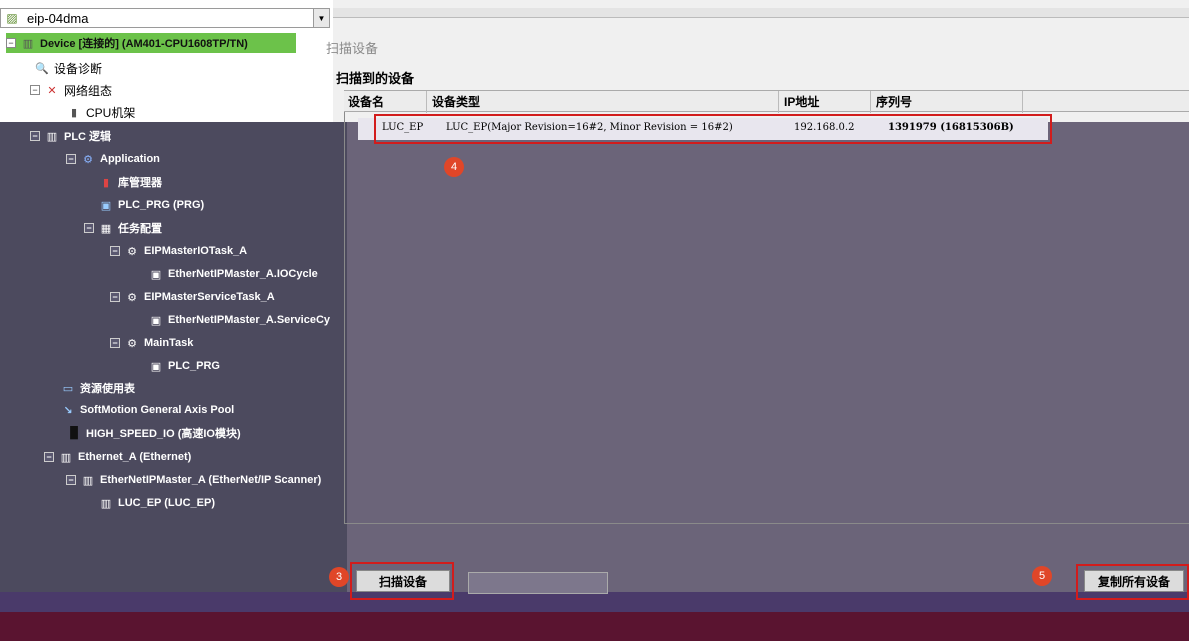  I want to click on network-icon: ✕, so click(52, 90).